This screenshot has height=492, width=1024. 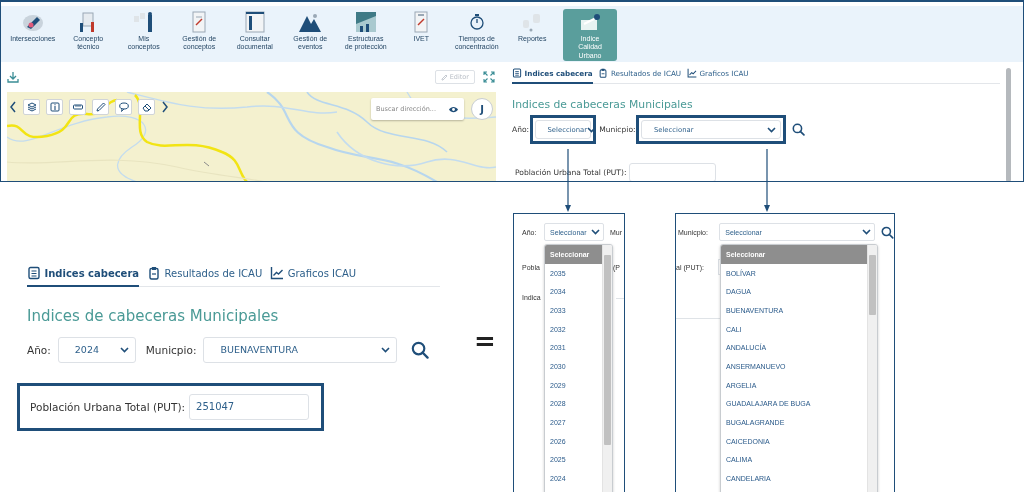 I want to click on speech-bubble-icon, so click(x=123, y=107).